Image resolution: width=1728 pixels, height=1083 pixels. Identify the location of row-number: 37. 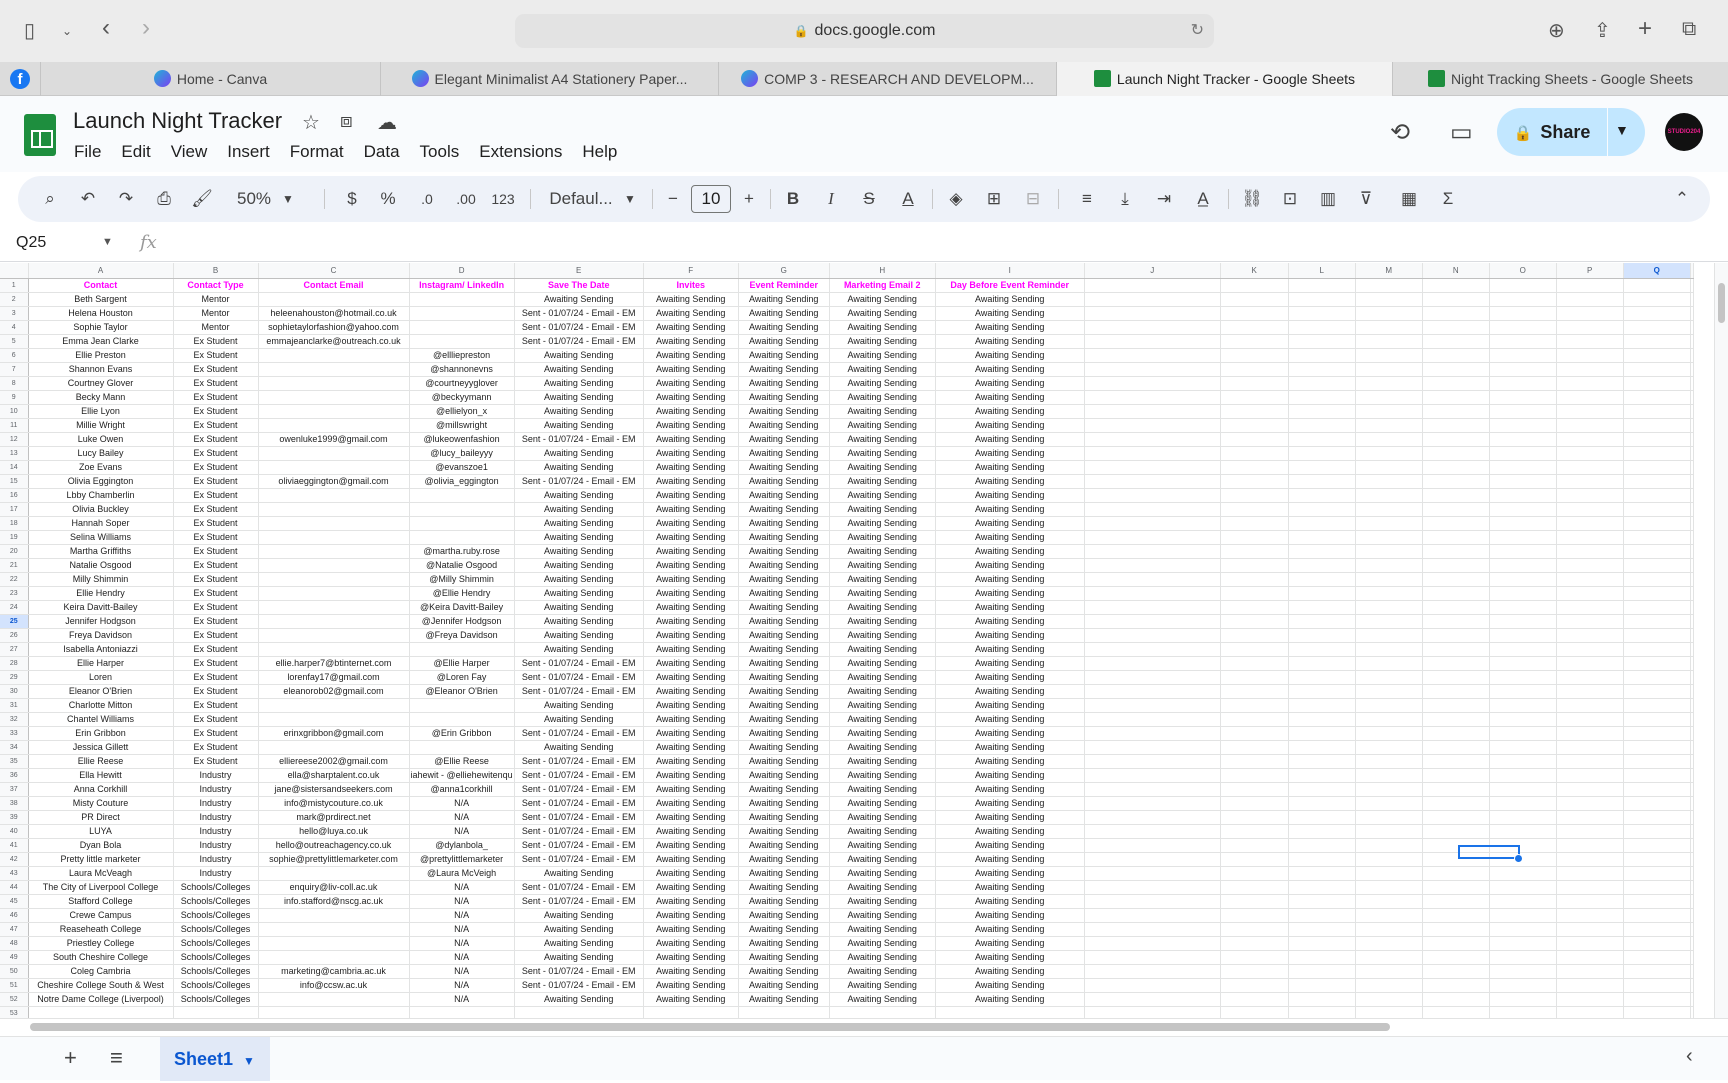
(14, 789).